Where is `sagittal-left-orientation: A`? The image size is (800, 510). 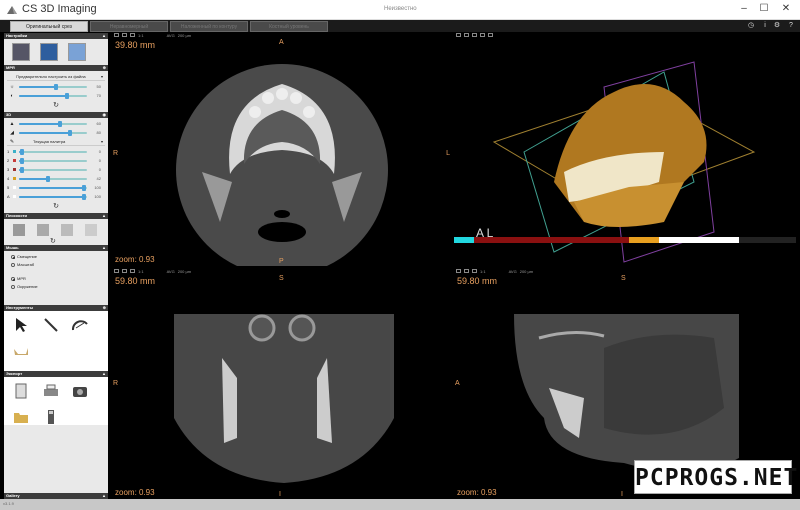
sagittal-left-orientation: A is located at coordinates (457, 383).